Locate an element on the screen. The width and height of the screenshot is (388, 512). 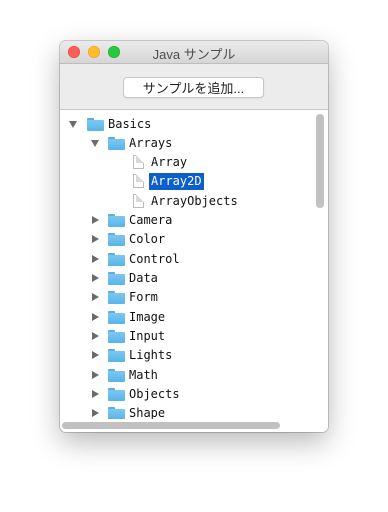
tree-node-camera: Camera is located at coordinates (185, 220).